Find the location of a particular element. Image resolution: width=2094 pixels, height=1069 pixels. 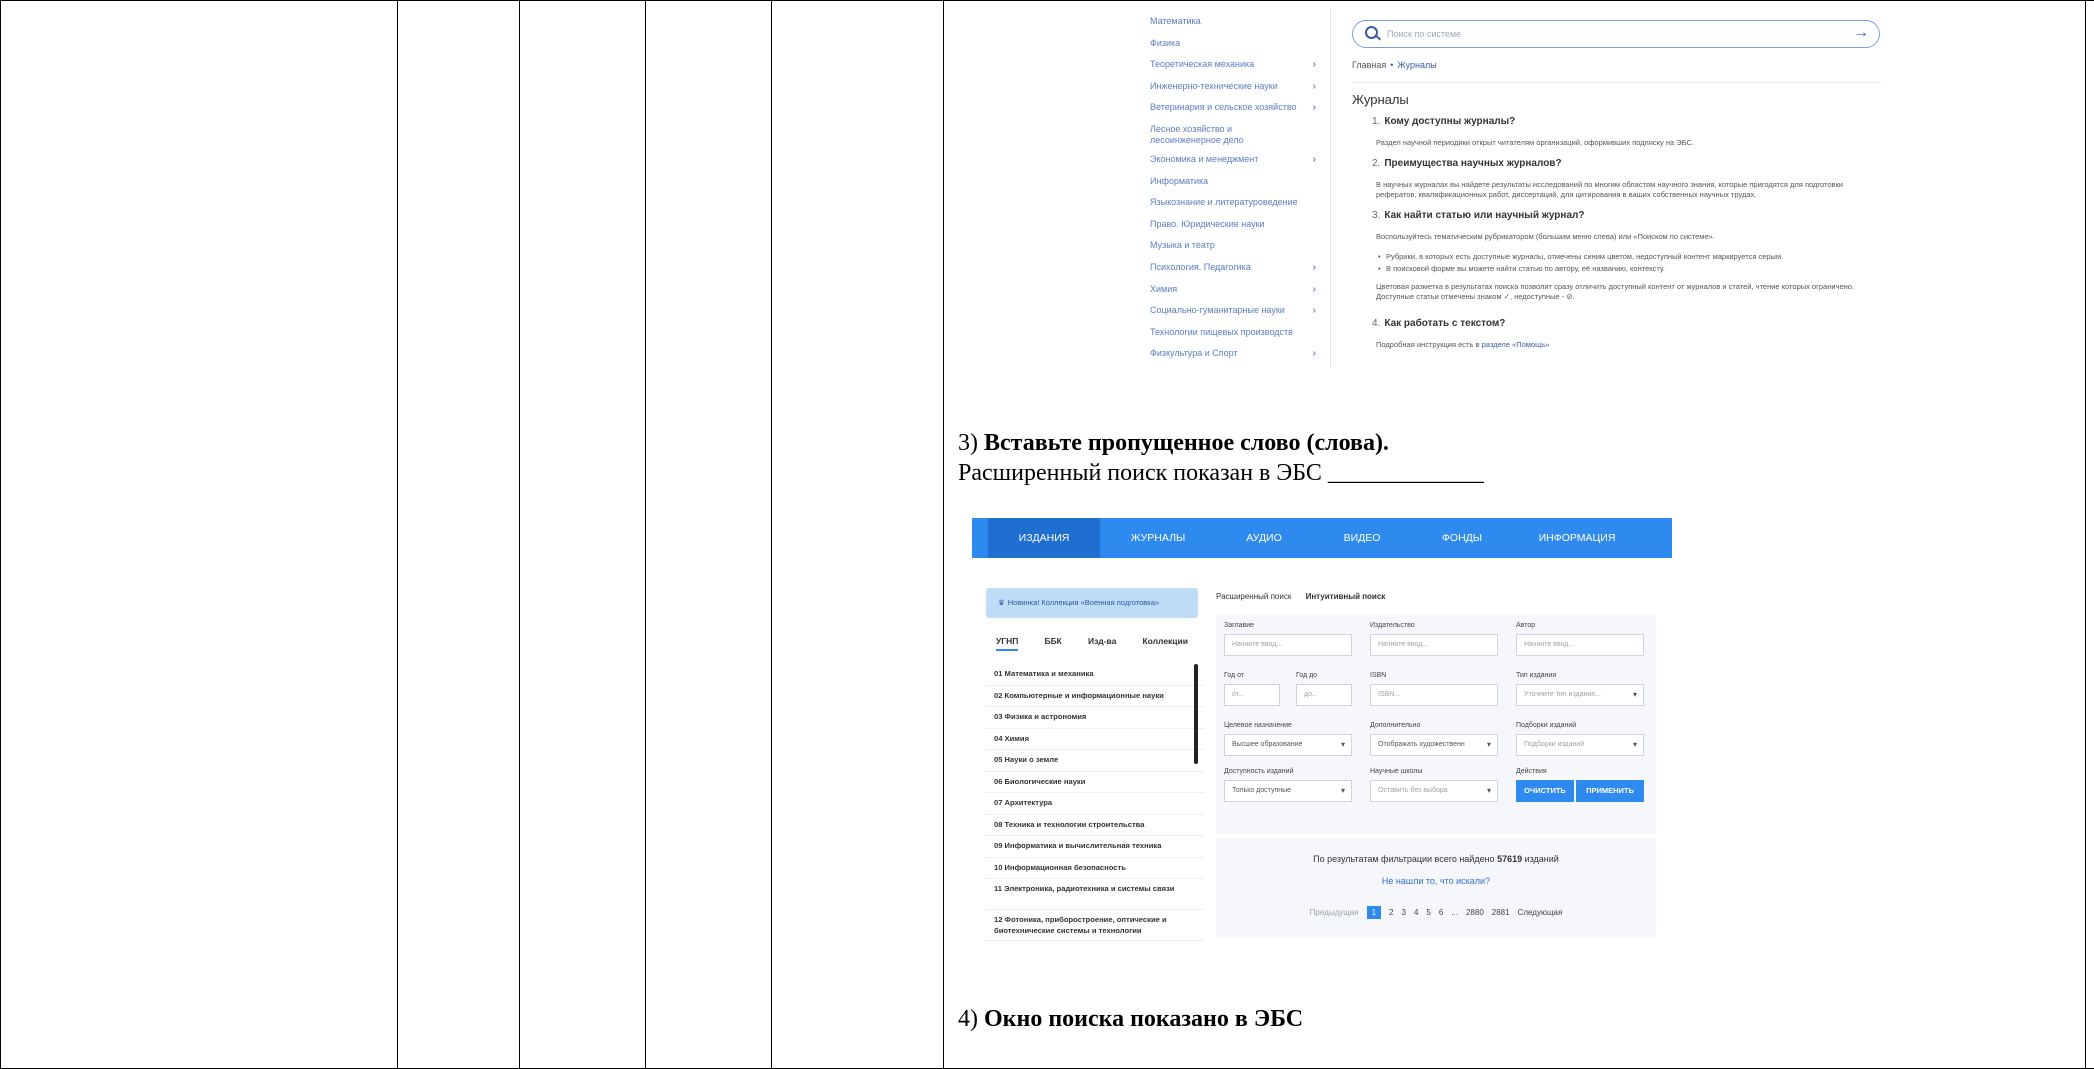

pagination: Предыдущая 123456... 2880 2881 Следующая is located at coordinates (1436, 912).